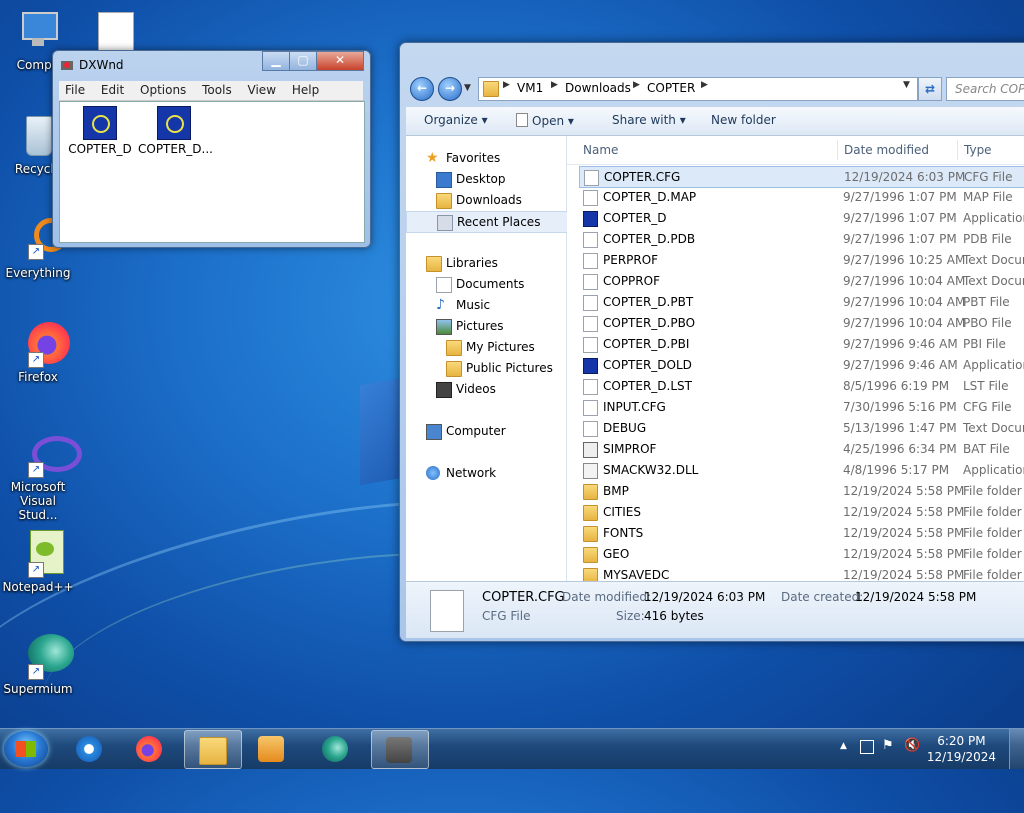 The image size is (1024, 813). What do you see at coordinates (530, 88) in the screenshot?
I see `breadcrumb-vm1: VM1` at bounding box center [530, 88].